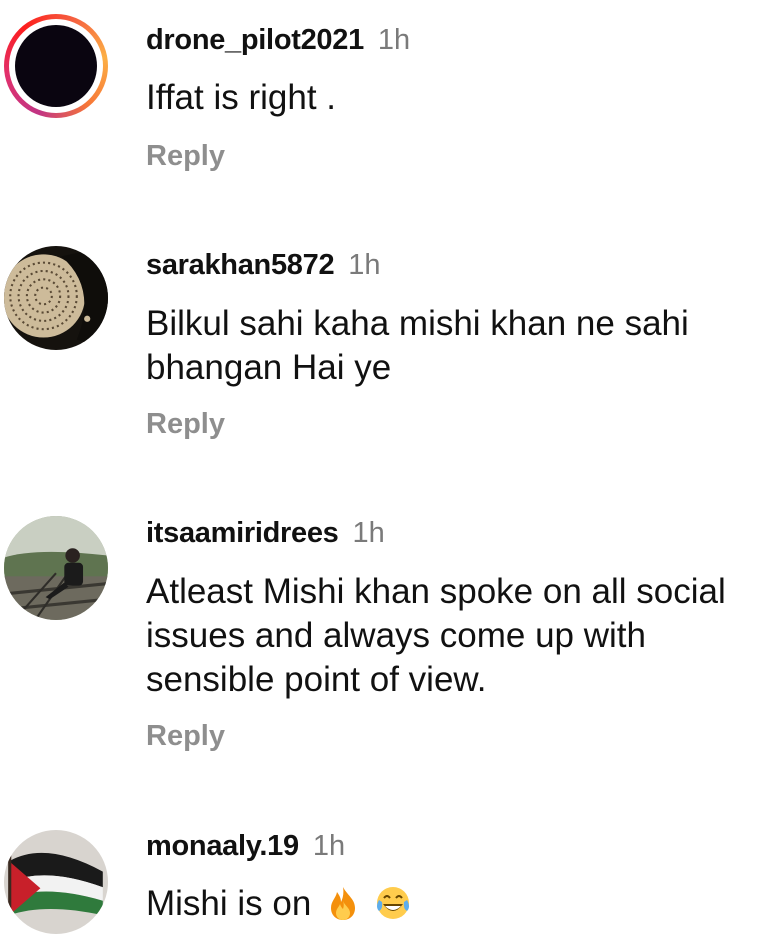 This screenshot has height=934, width=779. What do you see at coordinates (343, 903) in the screenshot?
I see `fire-emoji-icon` at bounding box center [343, 903].